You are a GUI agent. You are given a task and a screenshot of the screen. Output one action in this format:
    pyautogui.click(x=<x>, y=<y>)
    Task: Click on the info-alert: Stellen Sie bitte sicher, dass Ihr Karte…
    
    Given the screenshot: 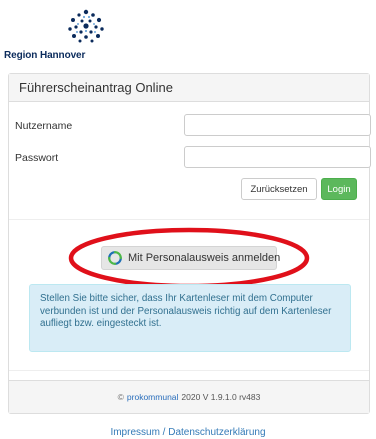 What is the action you would take?
    pyautogui.click(x=190, y=318)
    